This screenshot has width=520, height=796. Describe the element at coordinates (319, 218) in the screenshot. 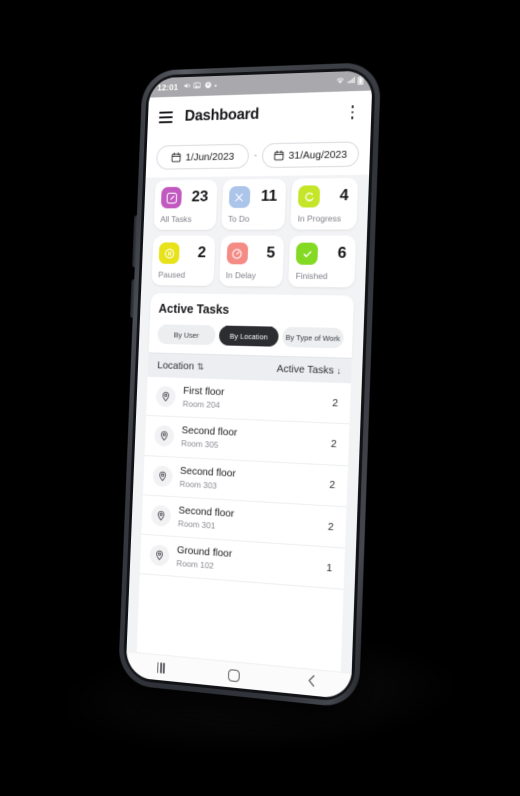

I see `stat-label: In Progress` at that location.